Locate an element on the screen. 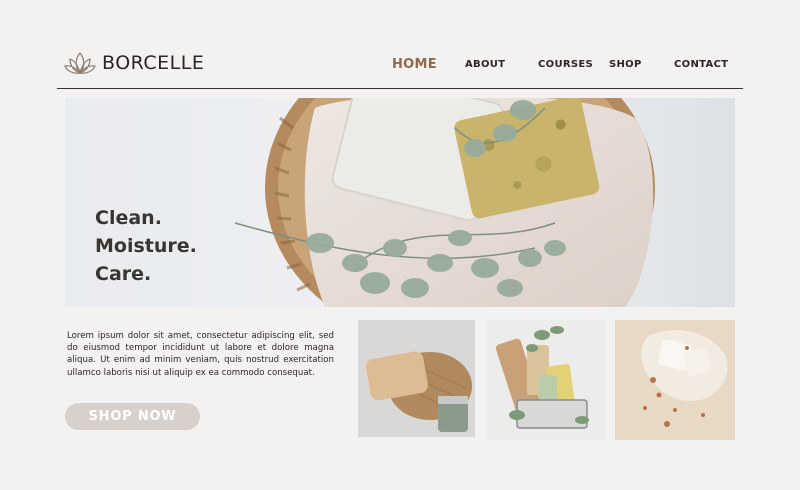 The height and width of the screenshot is (490, 800). soap-bar-photo is located at coordinates (416, 378).